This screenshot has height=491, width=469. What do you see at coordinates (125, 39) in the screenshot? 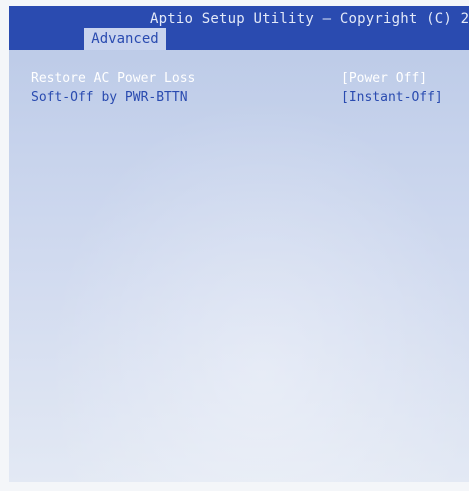
I see `tab-advanced: Advanced` at bounding box center [125, 39].